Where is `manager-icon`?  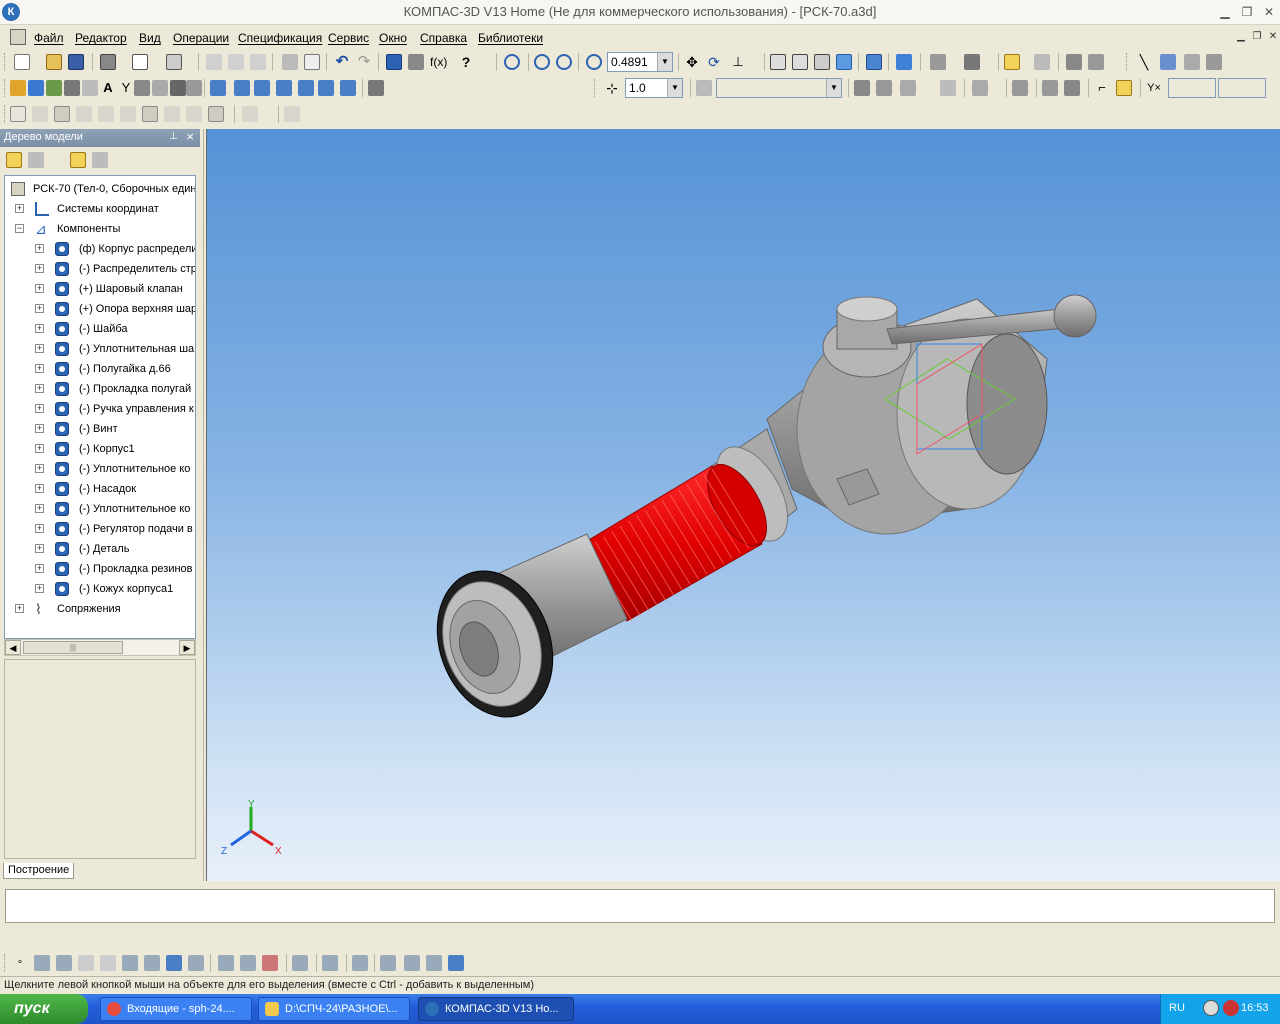
manager-icon is located at coordinates (174, 62).